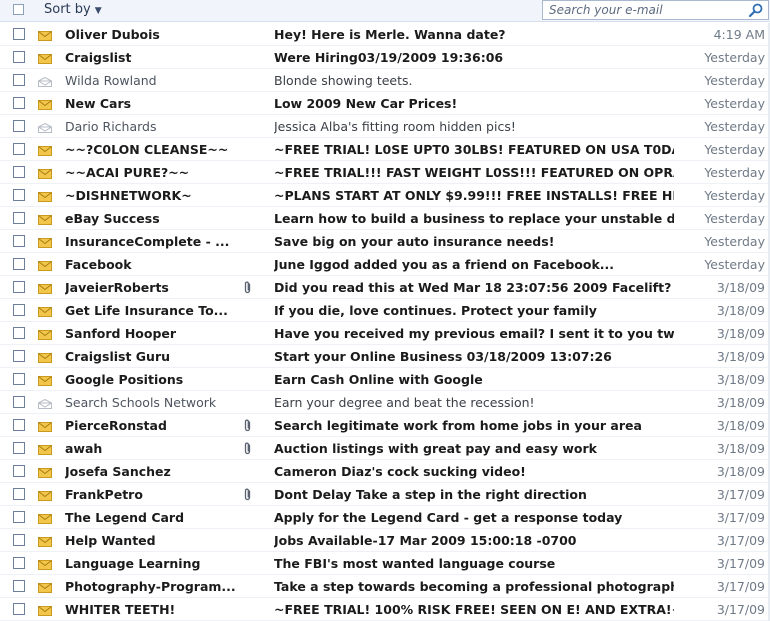 This screenshot has height=621, width=770. What do you see at coordinates (118, 471) in the screenshot?
I see `message-sender: Josefa Sanchez` at bounding box center [118, 471].